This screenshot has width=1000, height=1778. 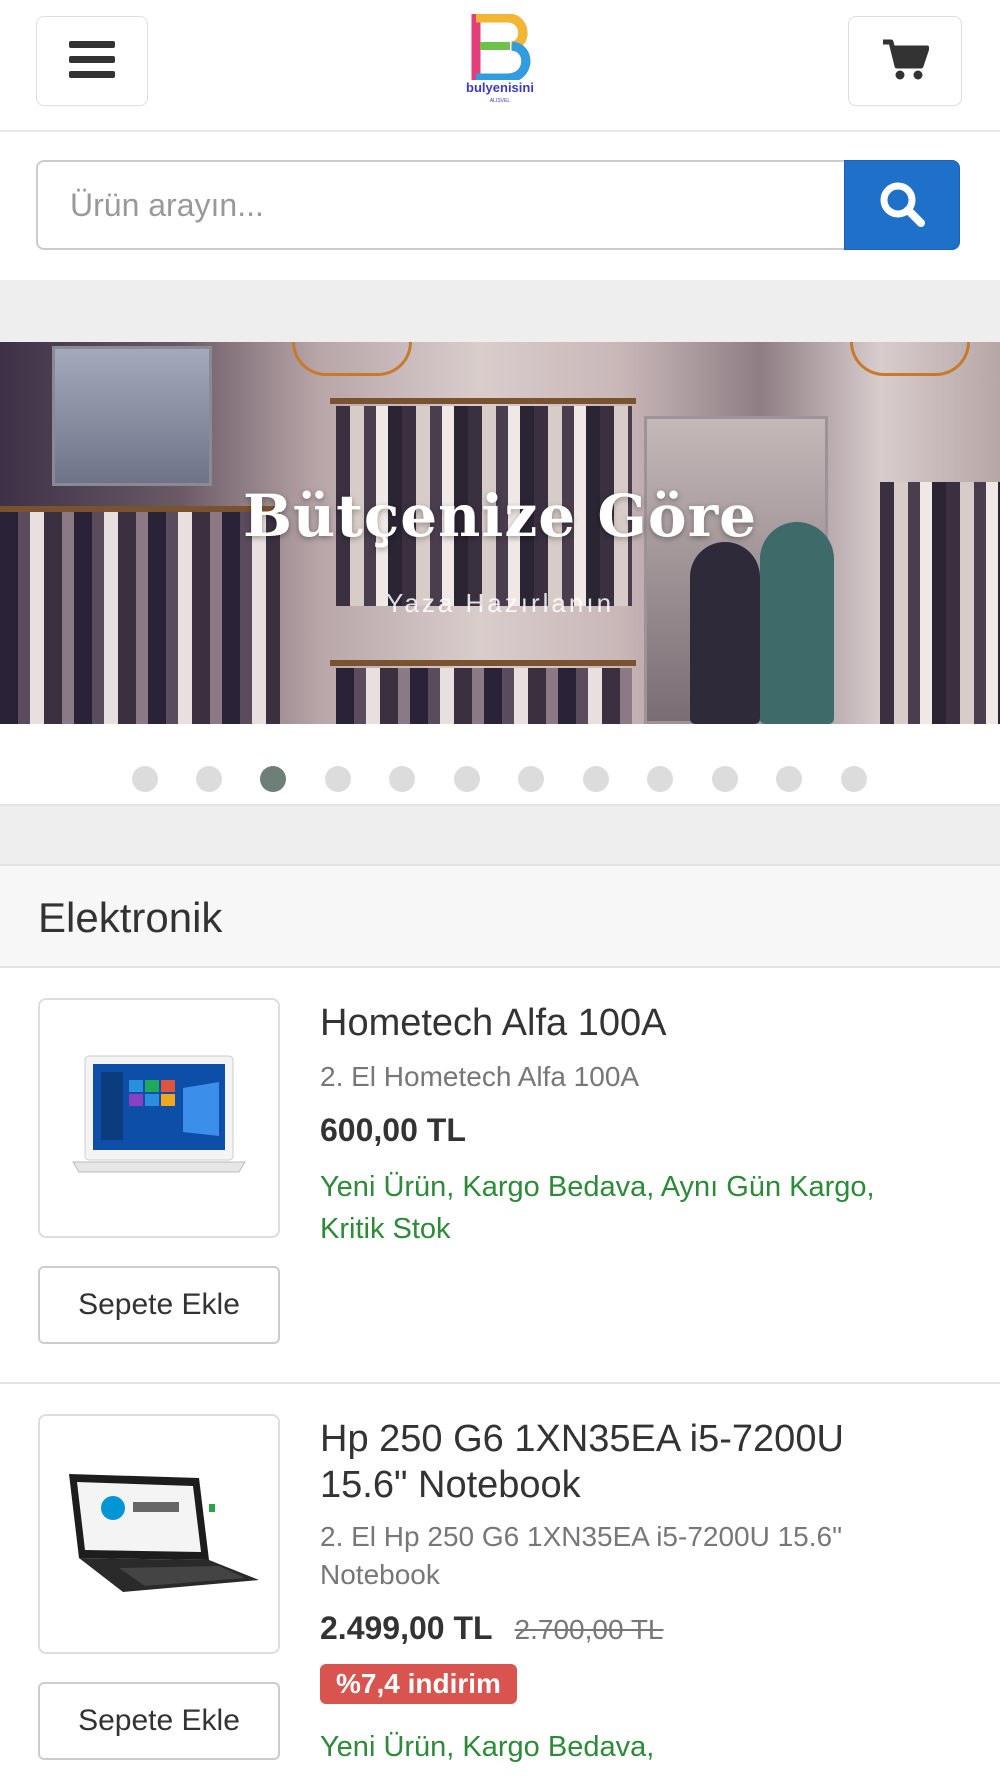 What do you see at coordinates (480, 1076) in the screenshot?
I see `product-description: 2. El Hometech Alfa 100A` at bounding box center [480, 1076].